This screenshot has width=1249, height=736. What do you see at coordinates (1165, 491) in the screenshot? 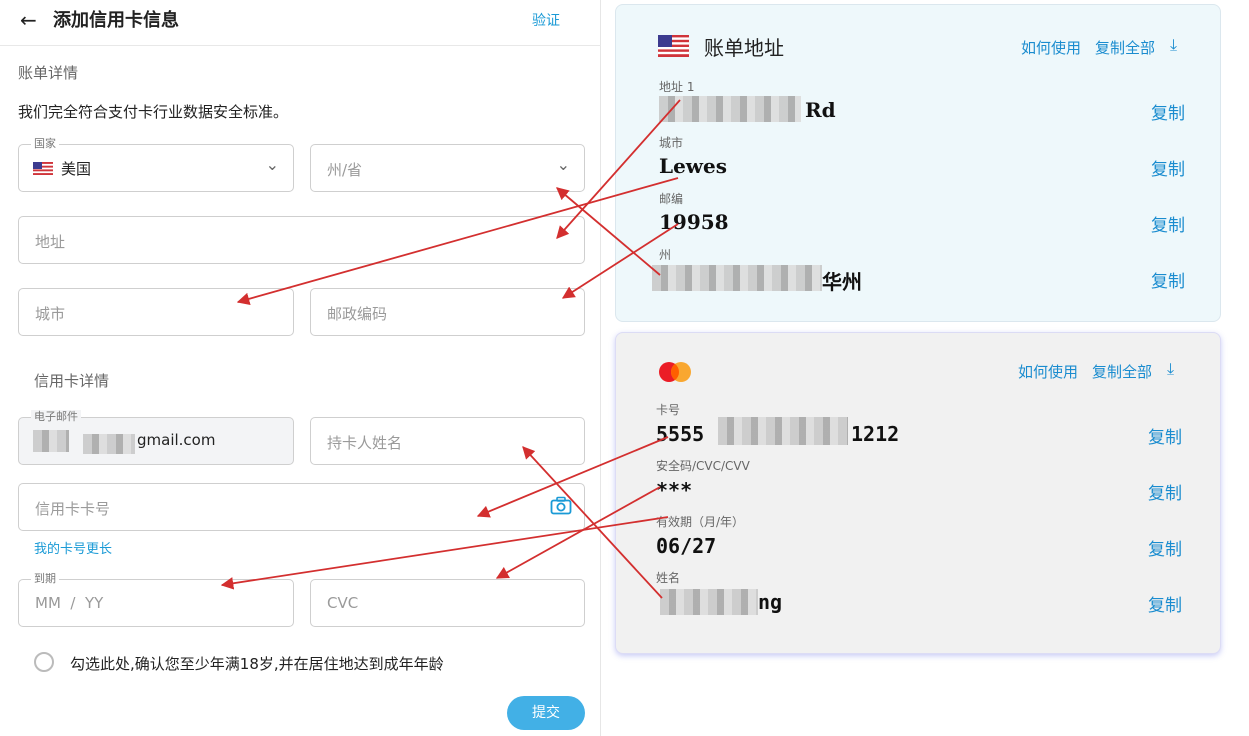
I see `copy-cvc-button: 复制` at bounding box center [1165, 491].